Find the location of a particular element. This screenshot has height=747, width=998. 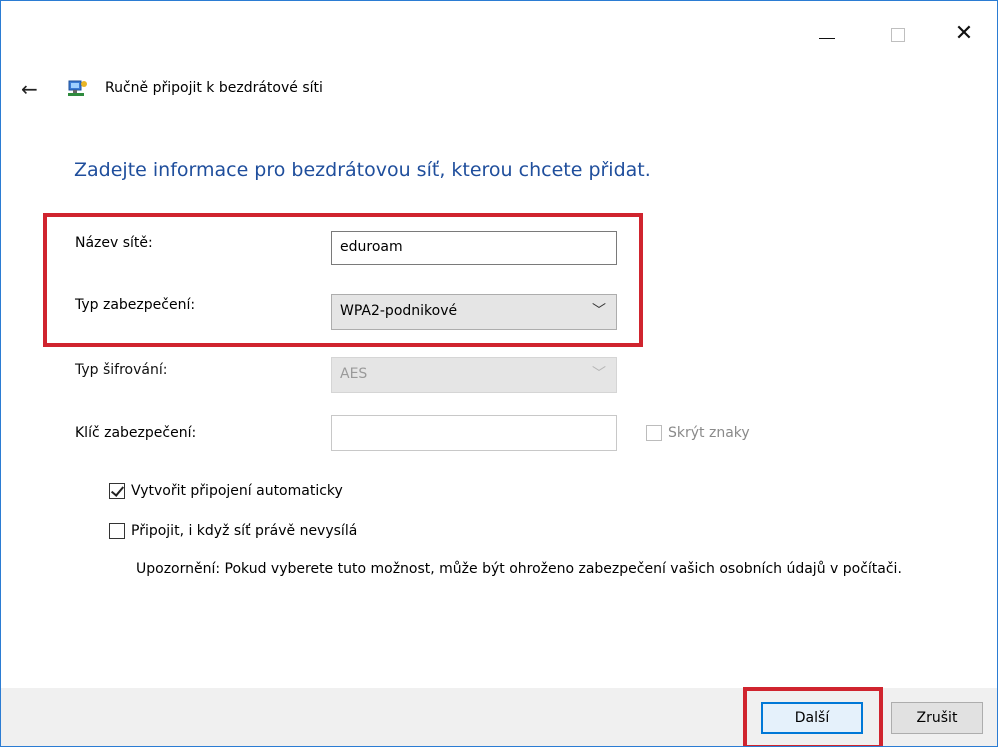

minimize-icon is located at coordinates (827, 38).